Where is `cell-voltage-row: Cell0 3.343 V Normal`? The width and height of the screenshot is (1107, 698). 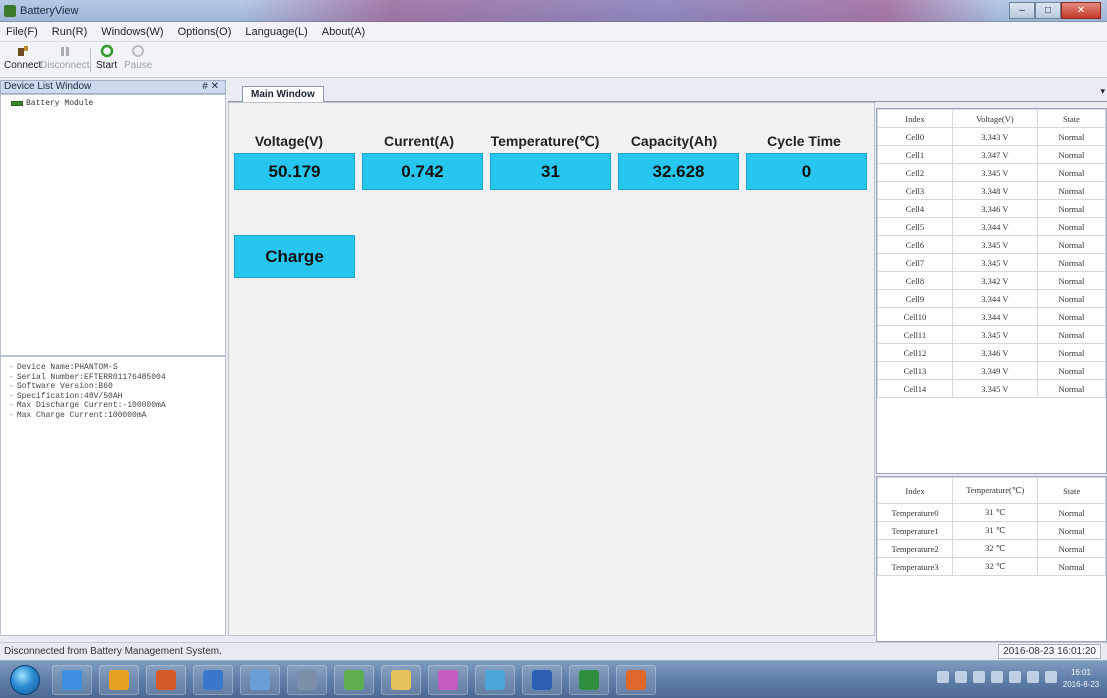 cell-voltage-row: Cell0 3.343 V Normal is located at coordinates (992, 136).